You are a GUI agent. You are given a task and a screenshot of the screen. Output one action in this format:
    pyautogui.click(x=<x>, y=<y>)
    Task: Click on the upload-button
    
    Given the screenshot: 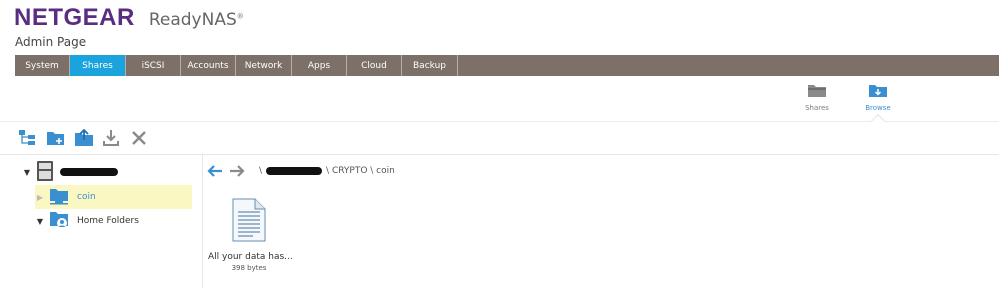 What is the action you would take?
    pyautogui.click(x=88, y=139)
    